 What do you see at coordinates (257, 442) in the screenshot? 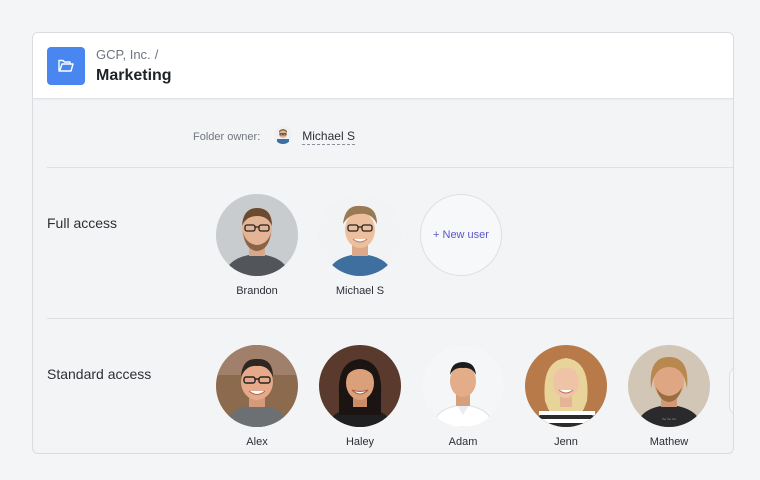
I see `user-name: Alex` at bounding box center [257, 442].